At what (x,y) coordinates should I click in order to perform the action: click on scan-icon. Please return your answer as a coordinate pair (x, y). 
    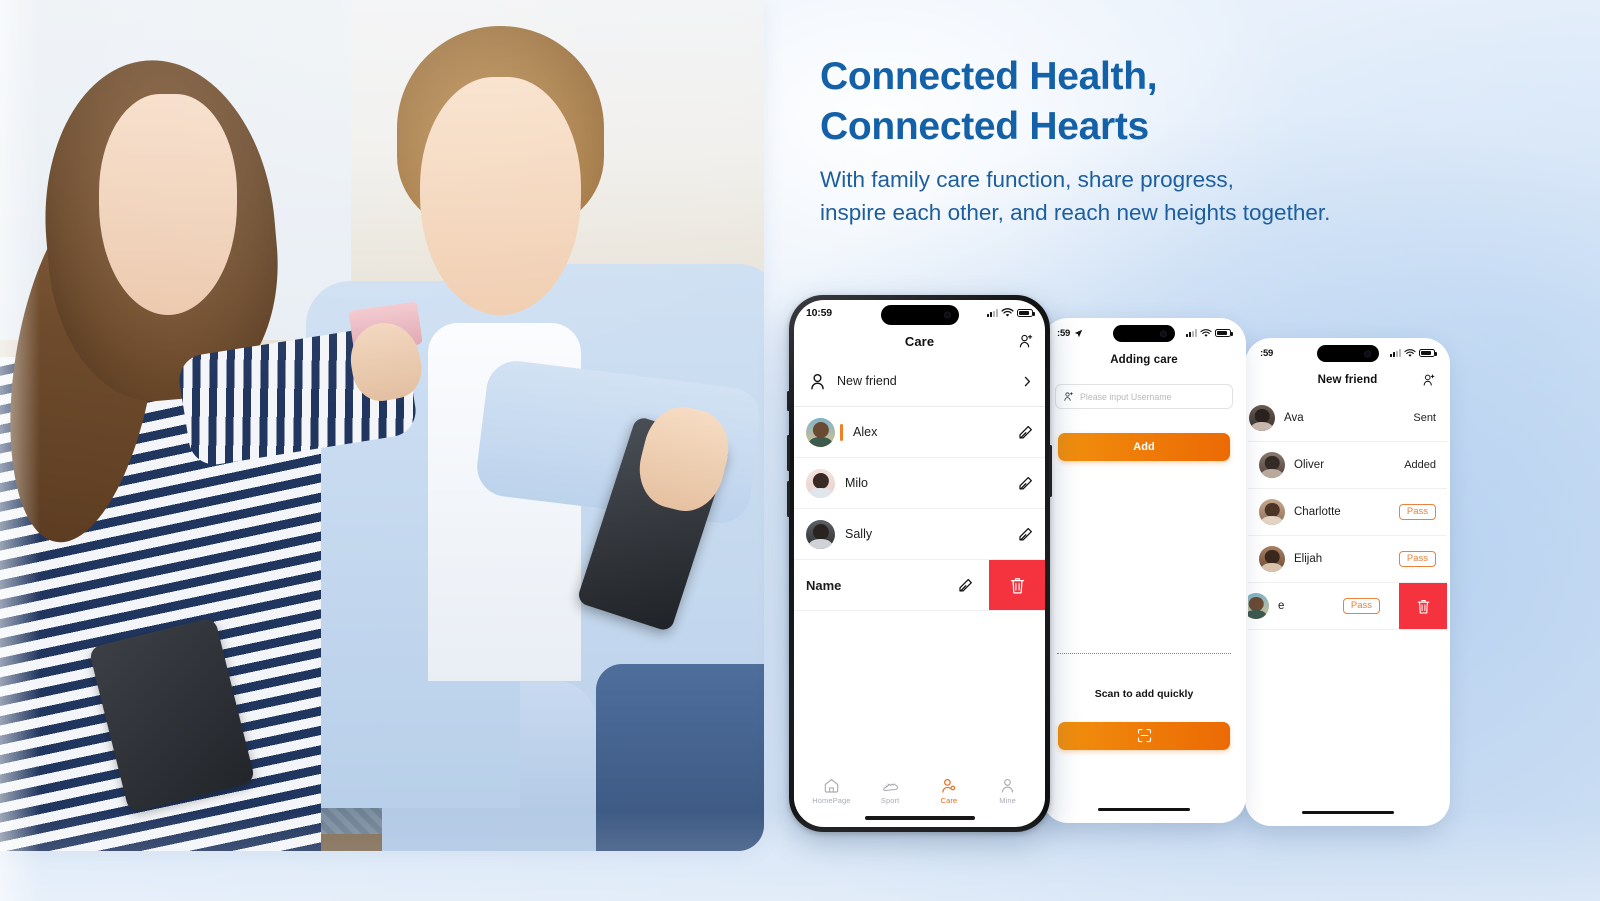
    Looking at the image, I should click on (1144, 735).